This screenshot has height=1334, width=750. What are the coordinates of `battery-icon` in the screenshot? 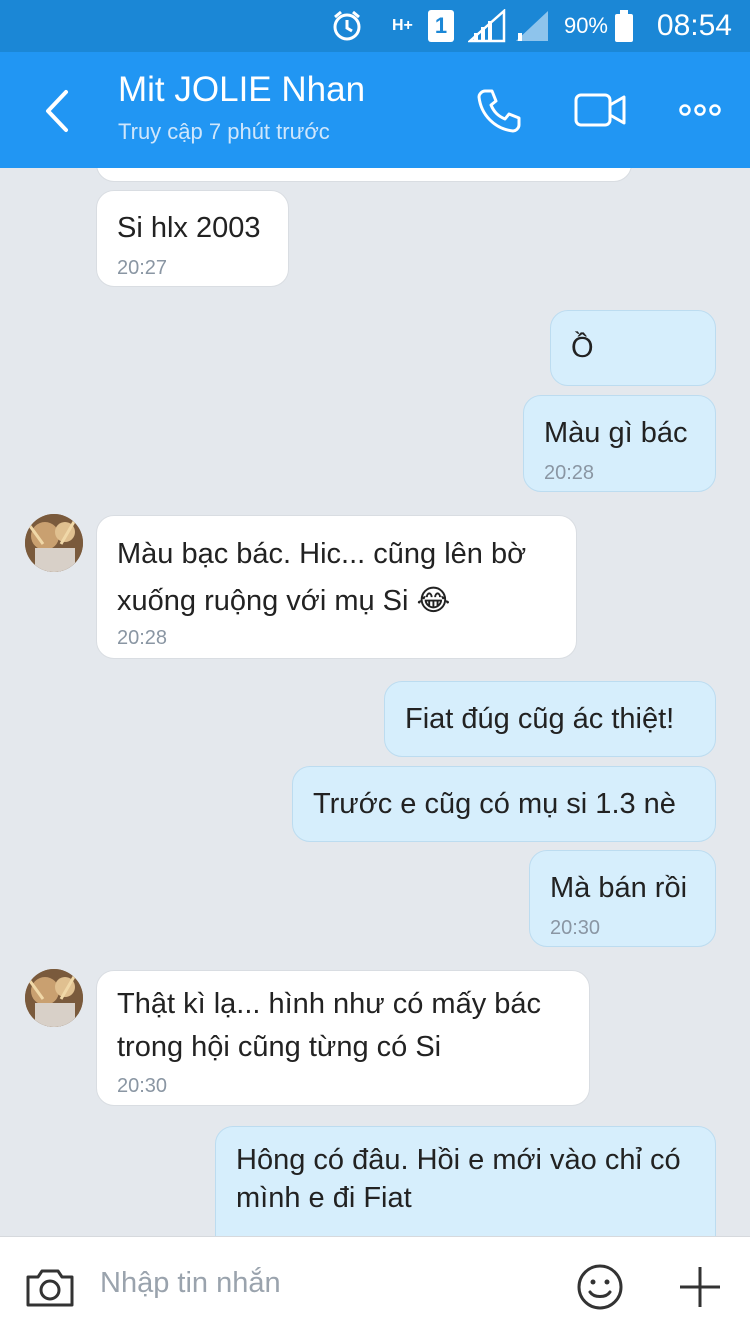 It's located at (624, 26).